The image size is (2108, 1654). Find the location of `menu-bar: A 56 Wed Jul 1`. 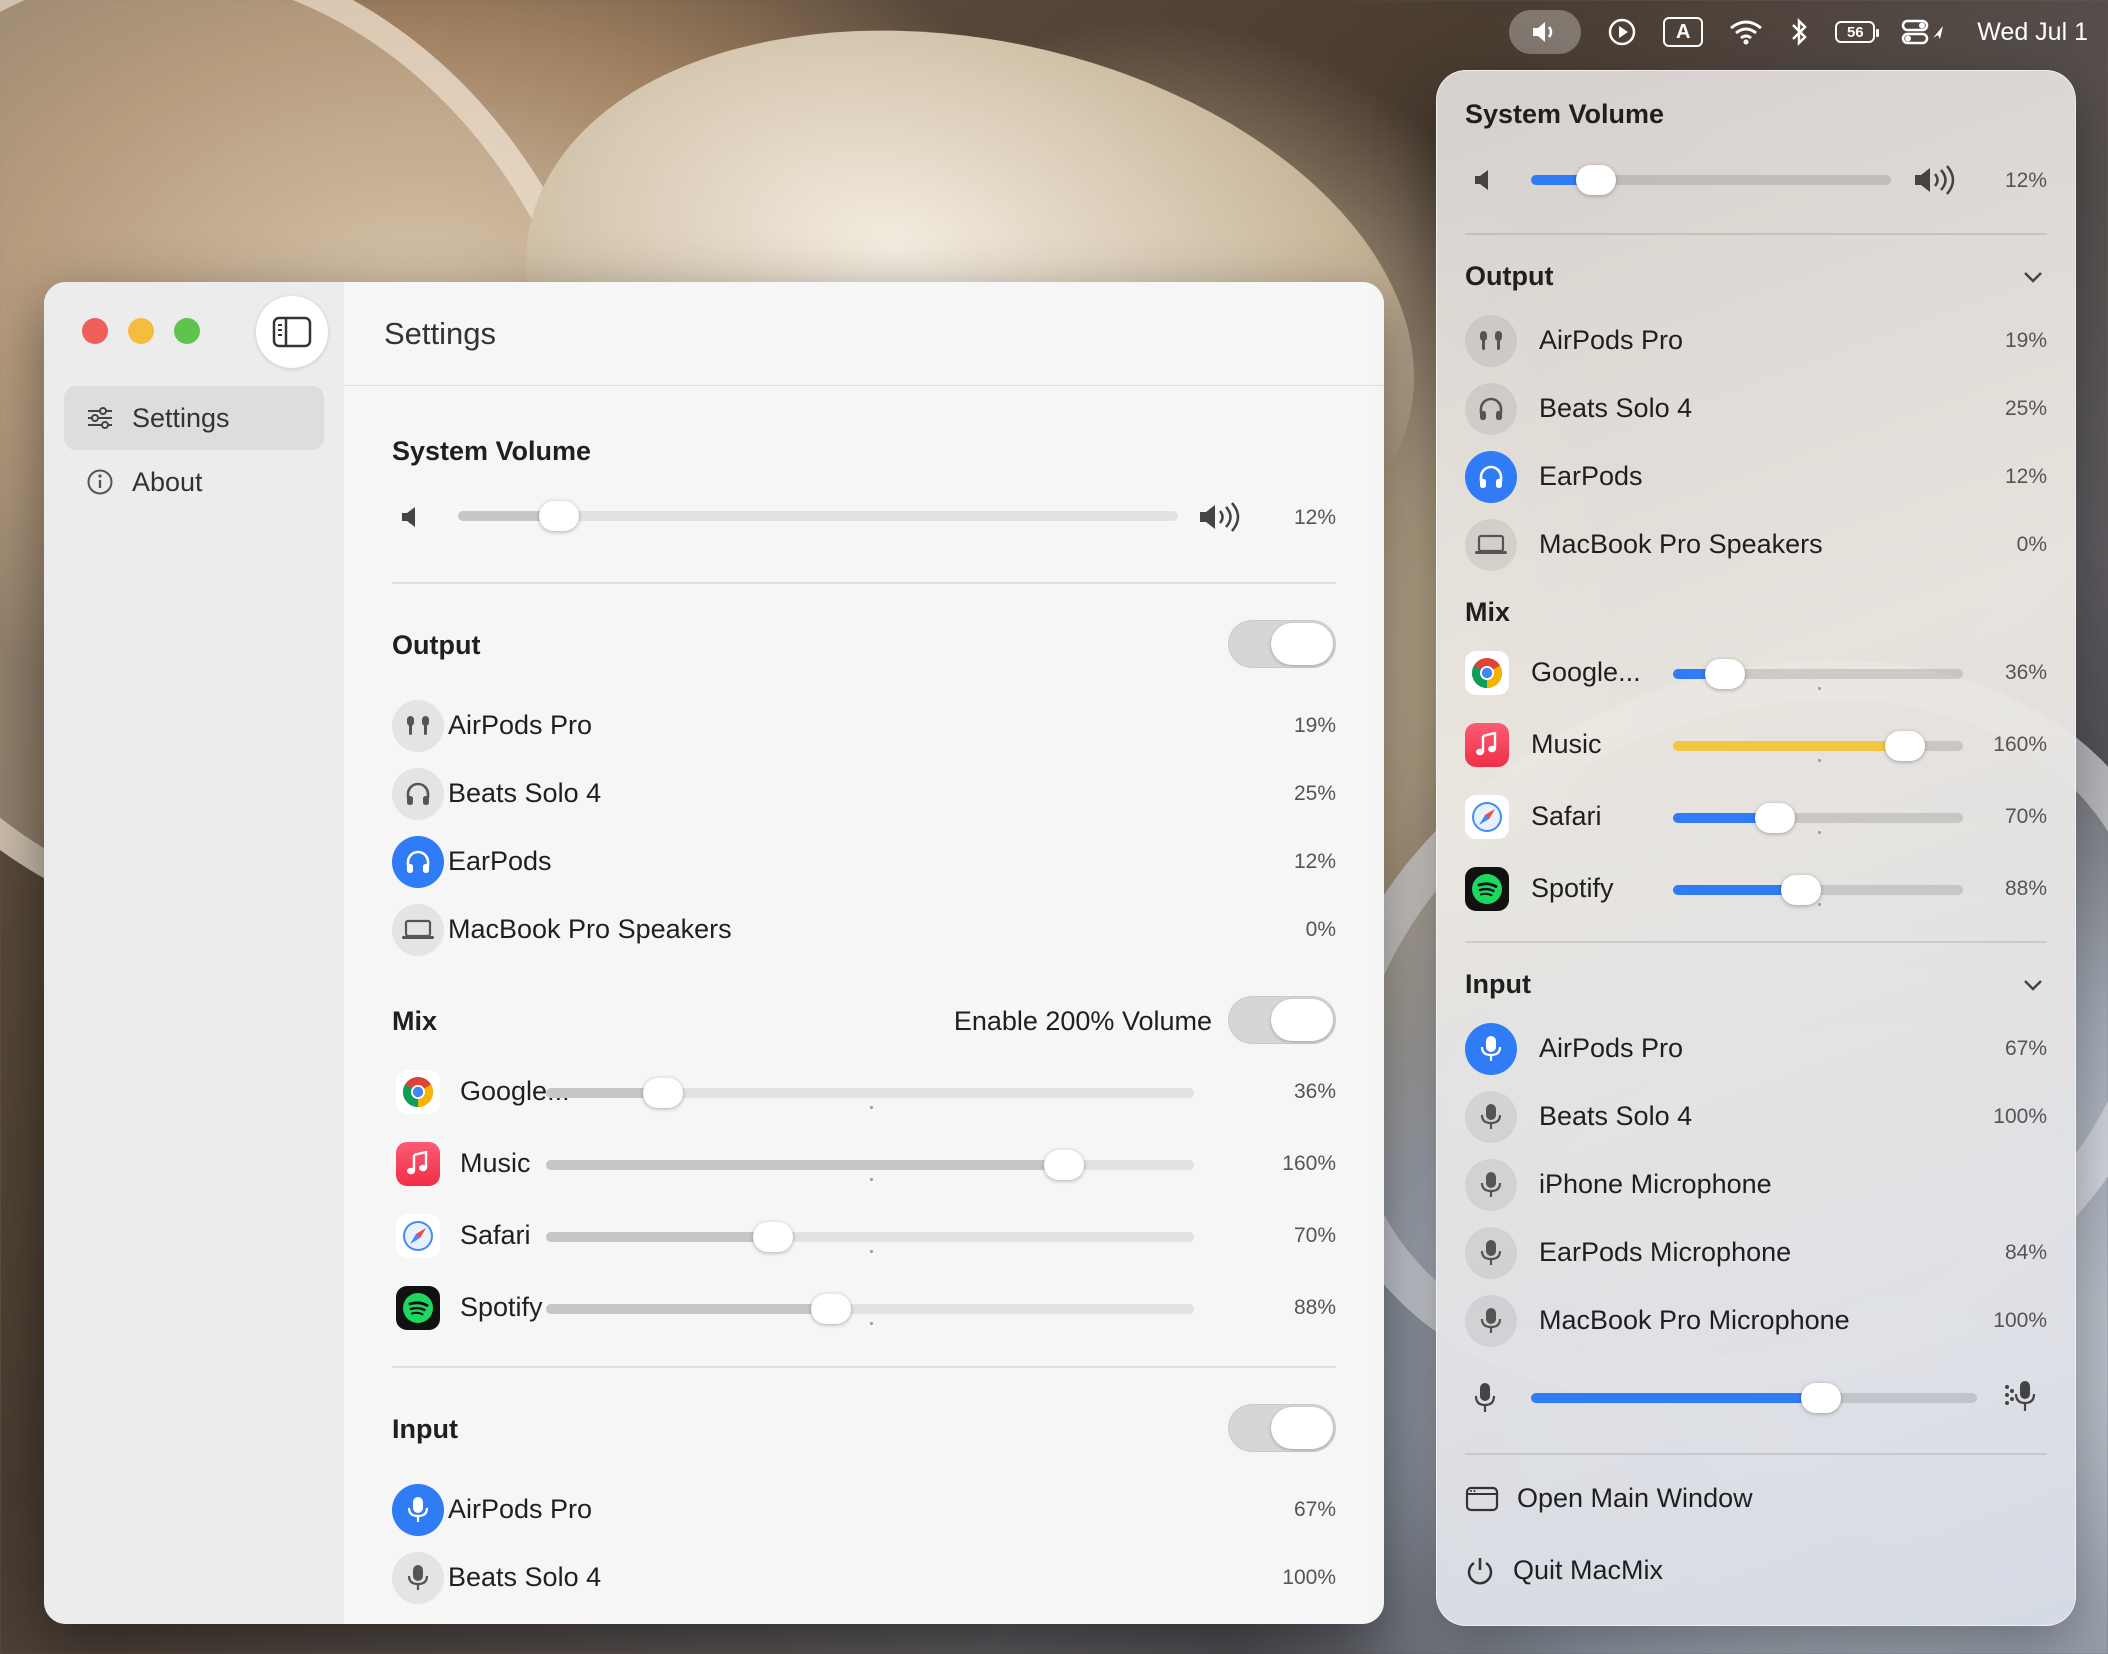

menu-bar: A 56 Wed Jul 1 is located at coordinates (1764, 32).